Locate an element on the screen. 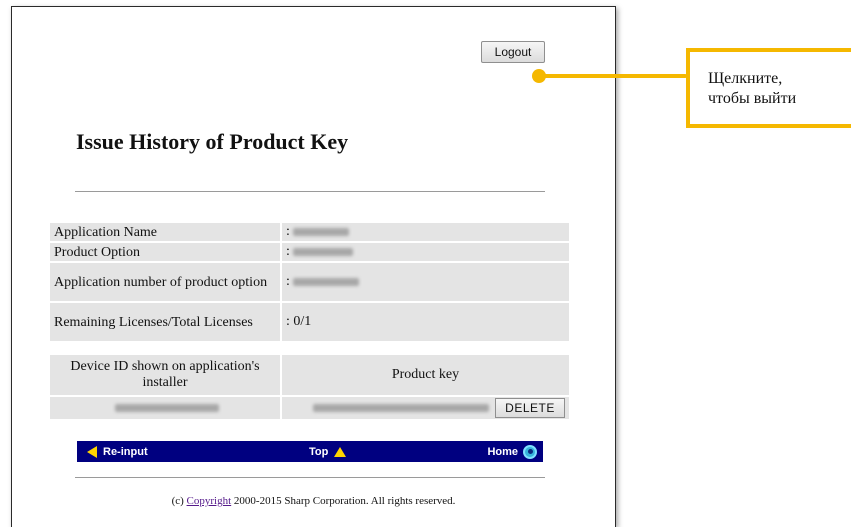 This screenshot has height=527, width=854. logout-button: Logout is located at coordinates (513, 52).